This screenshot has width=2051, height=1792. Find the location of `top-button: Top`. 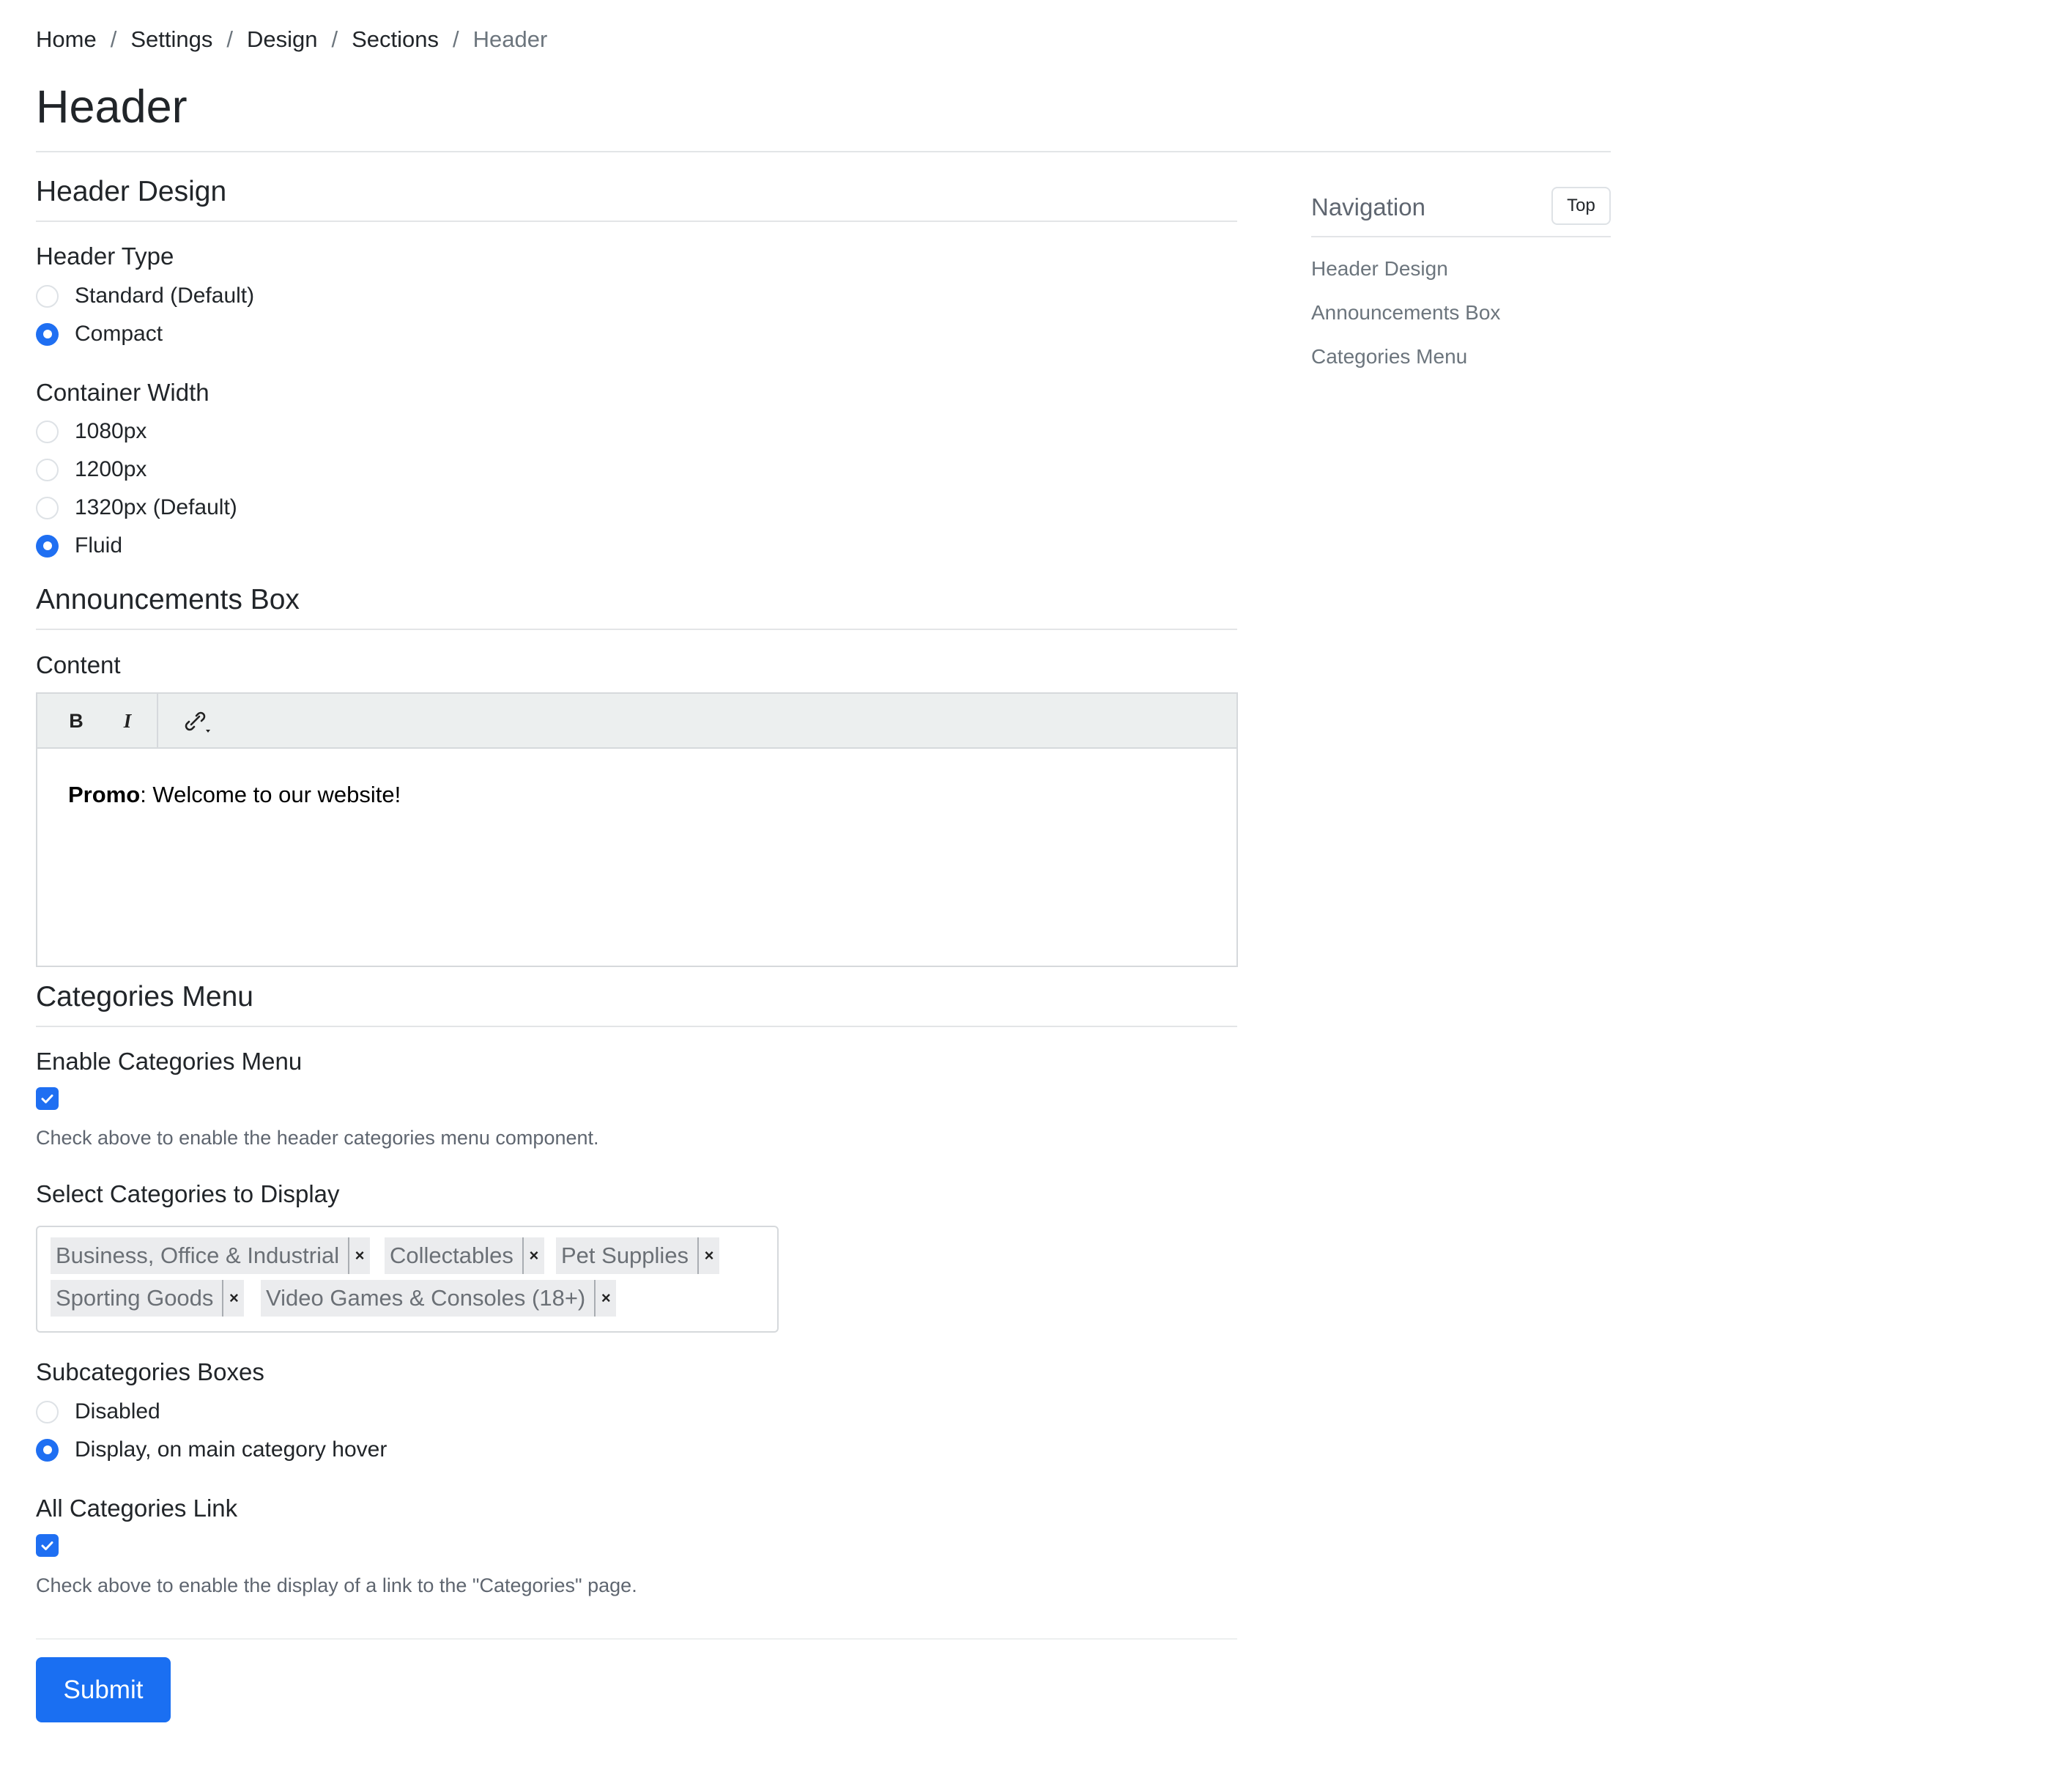

top-button: Top is located at coordinates (1581, 206).